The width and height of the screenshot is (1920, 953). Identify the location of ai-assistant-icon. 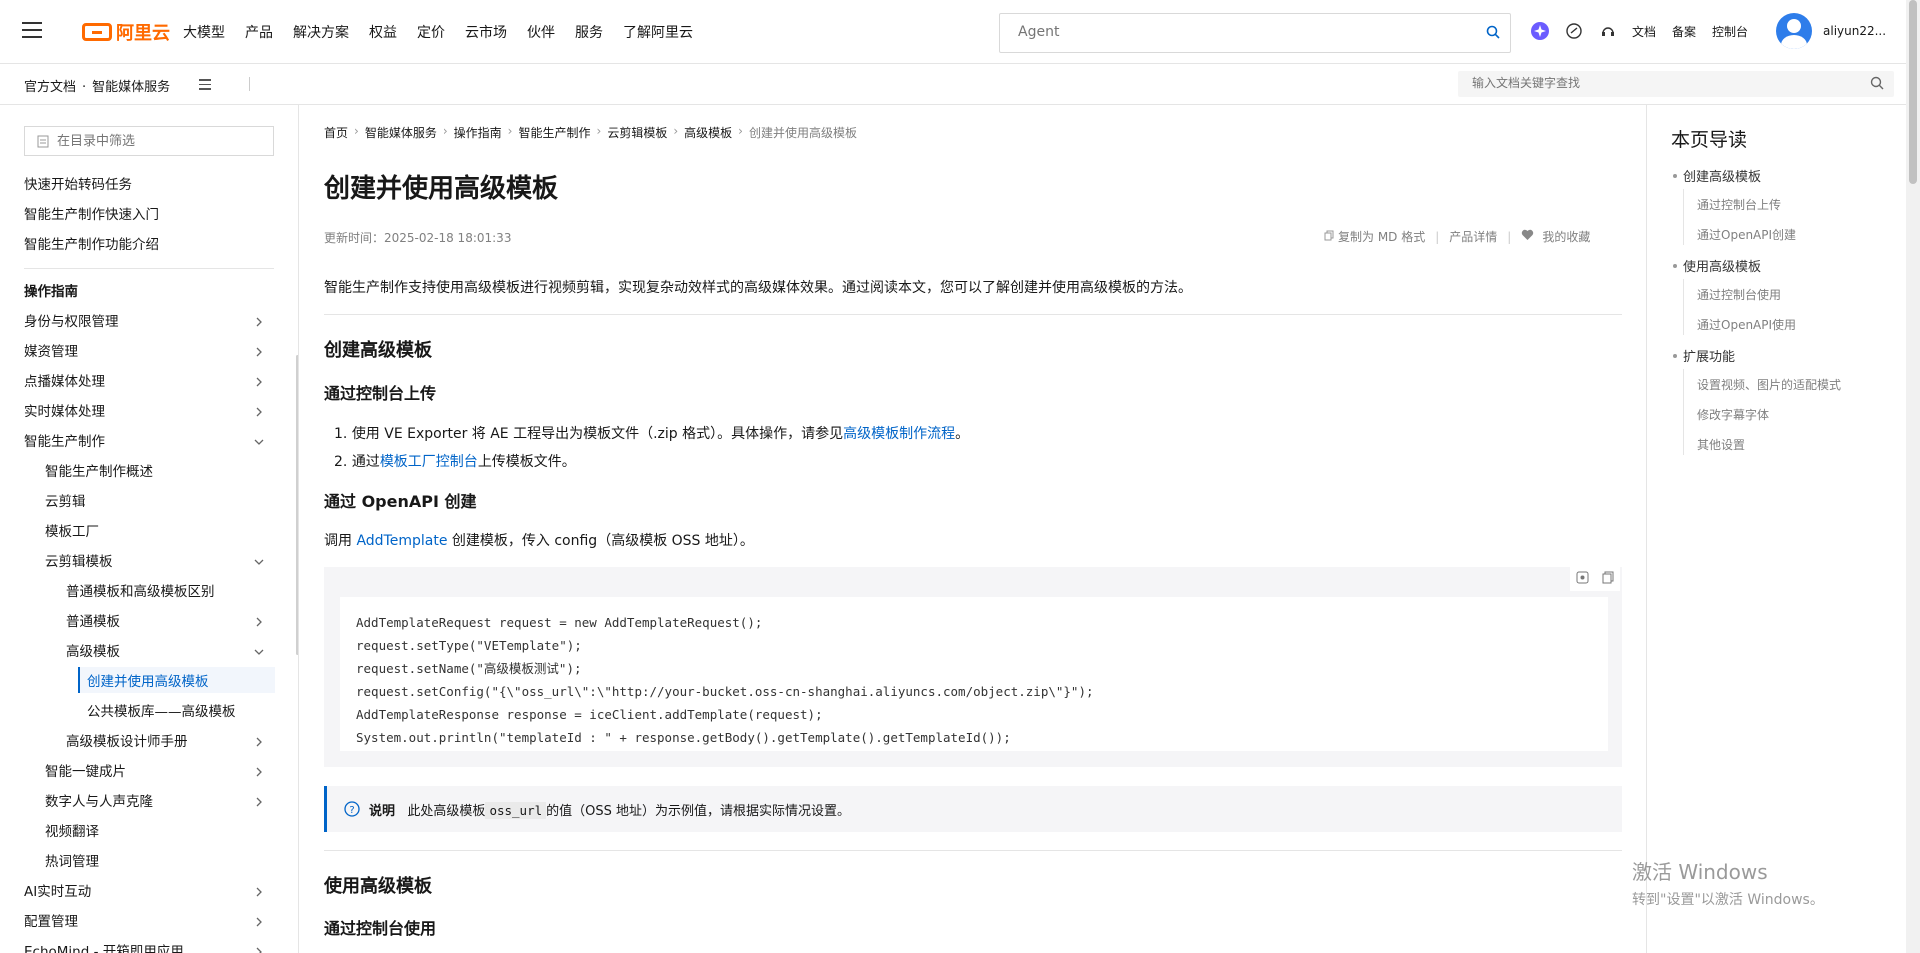
(1540, 31).